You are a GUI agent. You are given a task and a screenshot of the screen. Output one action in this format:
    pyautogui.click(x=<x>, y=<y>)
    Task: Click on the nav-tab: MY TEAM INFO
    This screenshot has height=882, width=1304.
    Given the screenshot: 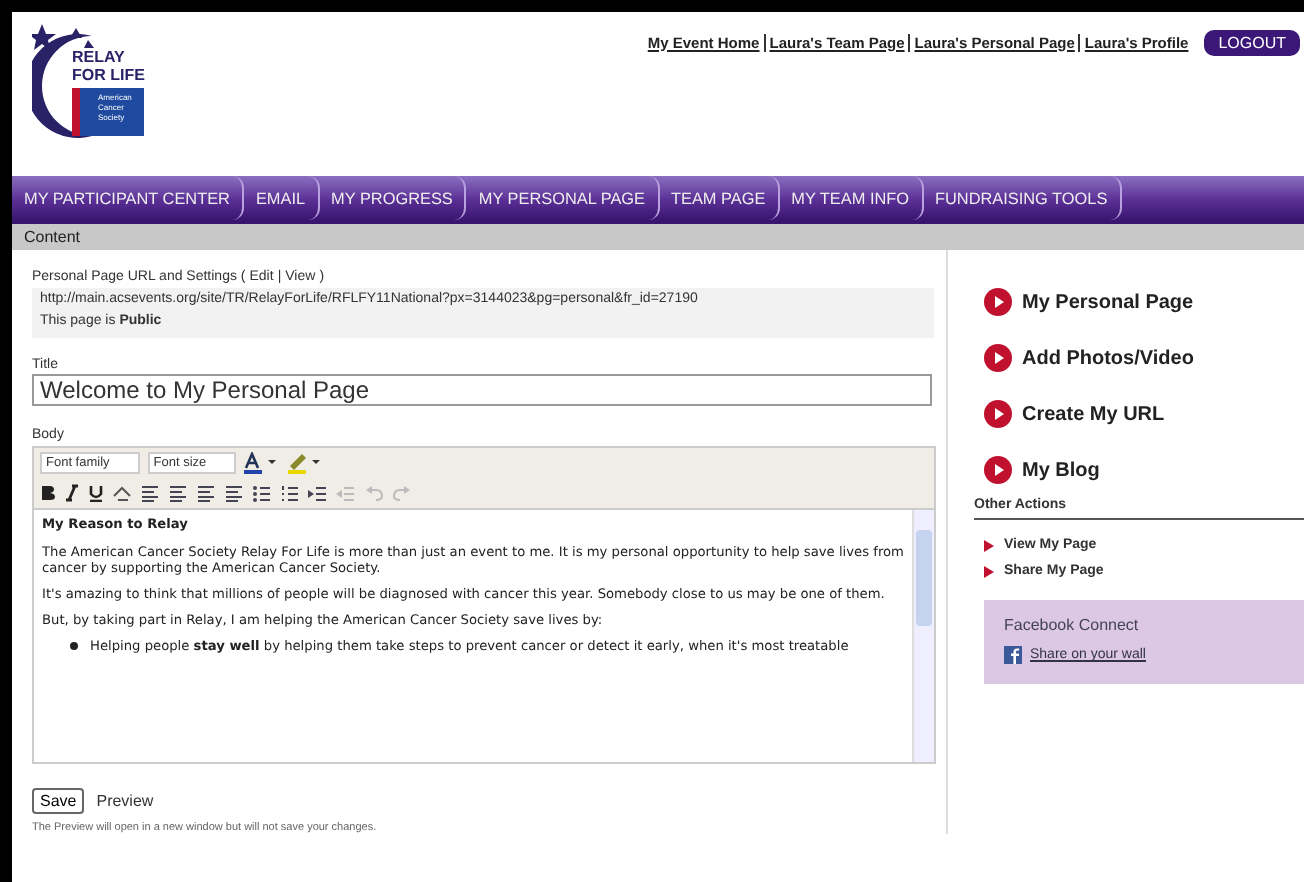 What is the action you would take?
    pyautogui.click(x=851, y=198)
    